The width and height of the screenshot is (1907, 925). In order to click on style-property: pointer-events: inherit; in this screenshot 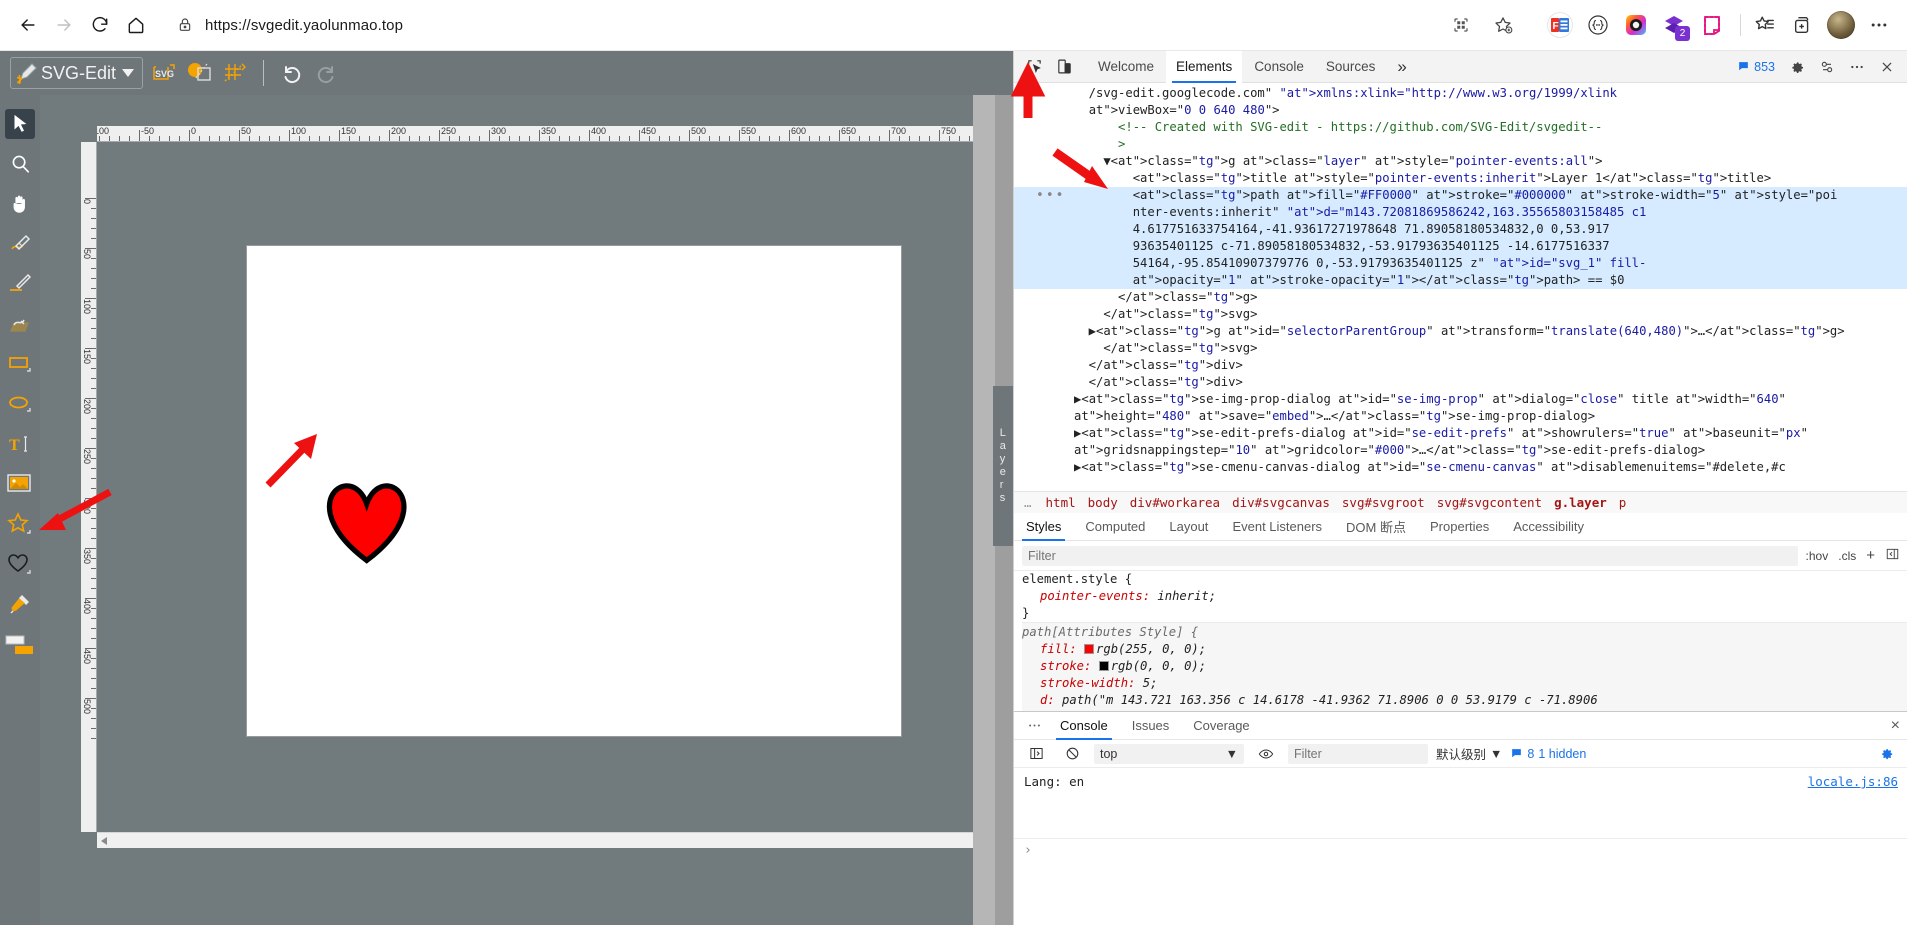, I will do `click(1464, 596)`.